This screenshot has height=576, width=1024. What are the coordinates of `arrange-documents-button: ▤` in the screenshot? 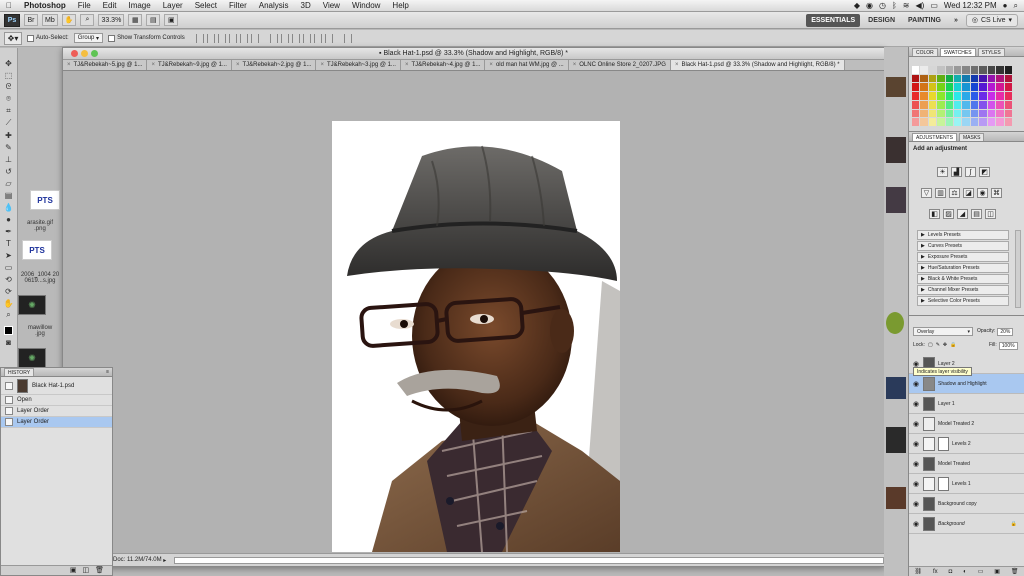 It's located at (153, 20).